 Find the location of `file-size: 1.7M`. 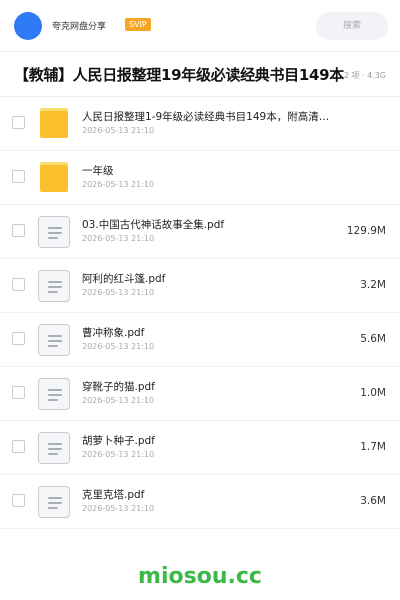

file-size: 1.7M is located at coordinates (373, 447).